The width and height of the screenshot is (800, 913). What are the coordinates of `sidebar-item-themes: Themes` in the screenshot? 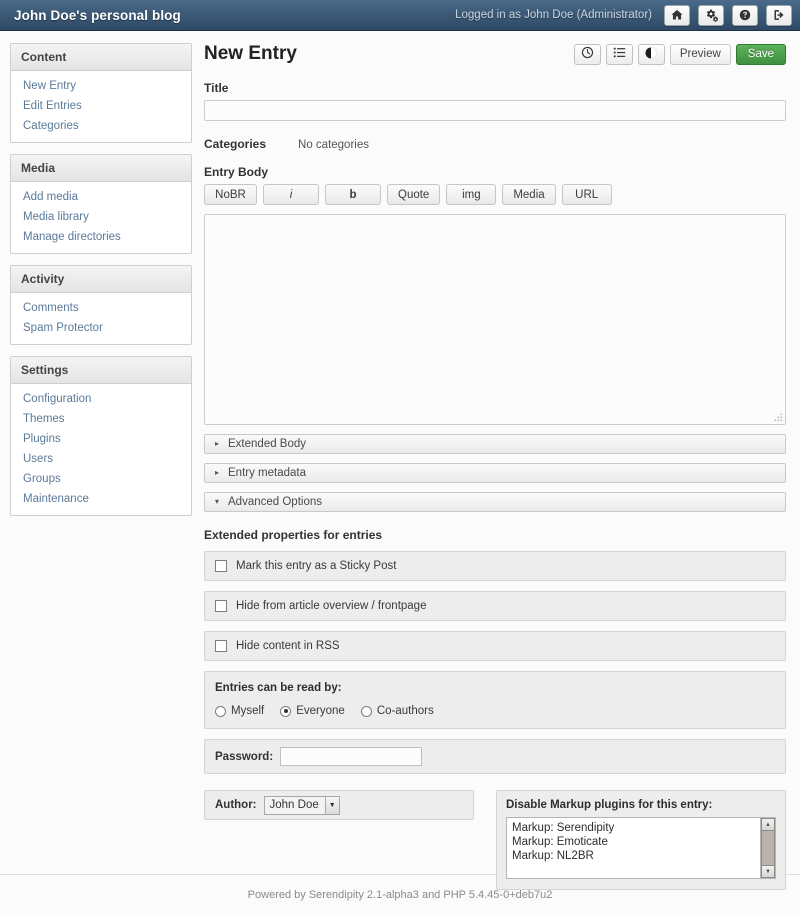 It's located at (101, 419).